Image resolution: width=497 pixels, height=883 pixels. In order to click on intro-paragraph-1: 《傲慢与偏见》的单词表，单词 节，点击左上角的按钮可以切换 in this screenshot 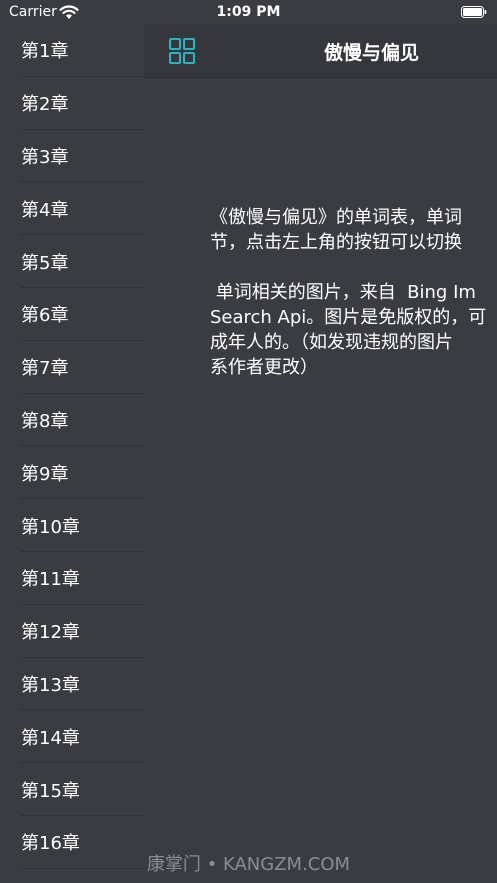, I will do `click(353, 230)`.